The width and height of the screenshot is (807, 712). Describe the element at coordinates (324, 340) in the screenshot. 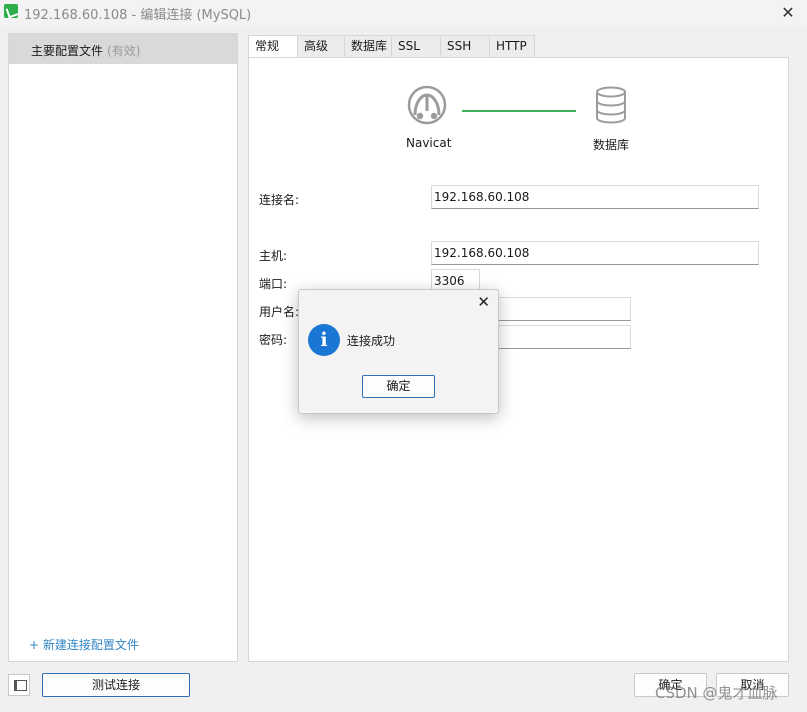

I see `info-icon: i` at that location.